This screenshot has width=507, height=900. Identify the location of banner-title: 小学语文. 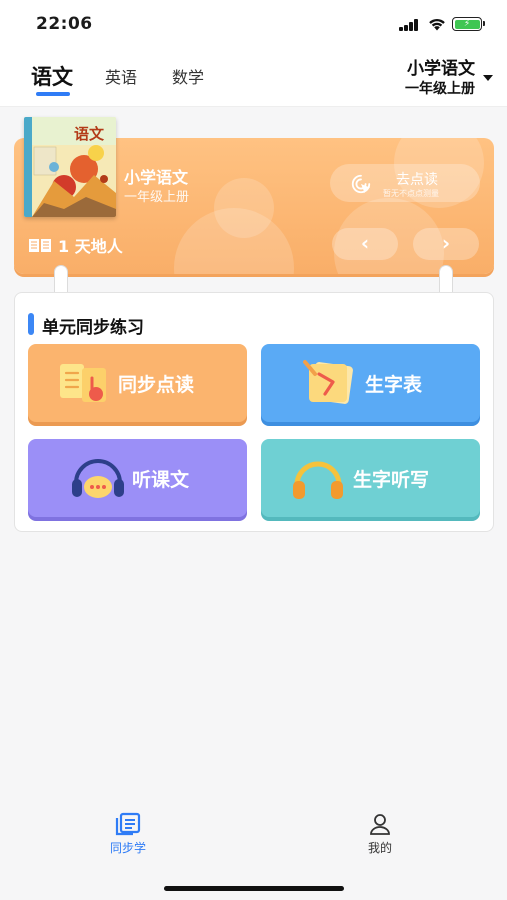
(156, 177).